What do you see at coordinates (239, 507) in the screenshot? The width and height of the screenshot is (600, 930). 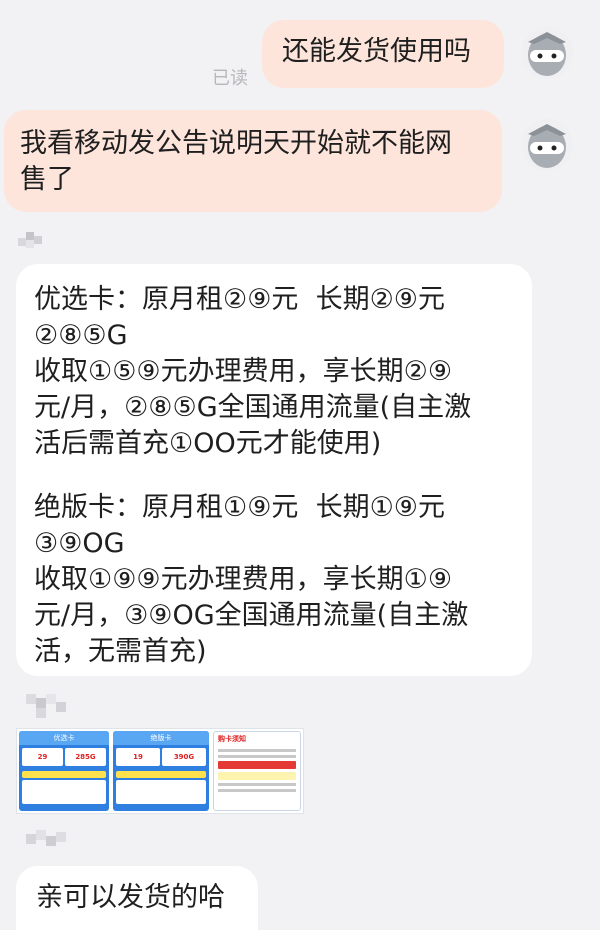 I see `plan-text-line: 绝版卡：原月租①⑨元 长期①⑨元` at bounding box center [239, 507].